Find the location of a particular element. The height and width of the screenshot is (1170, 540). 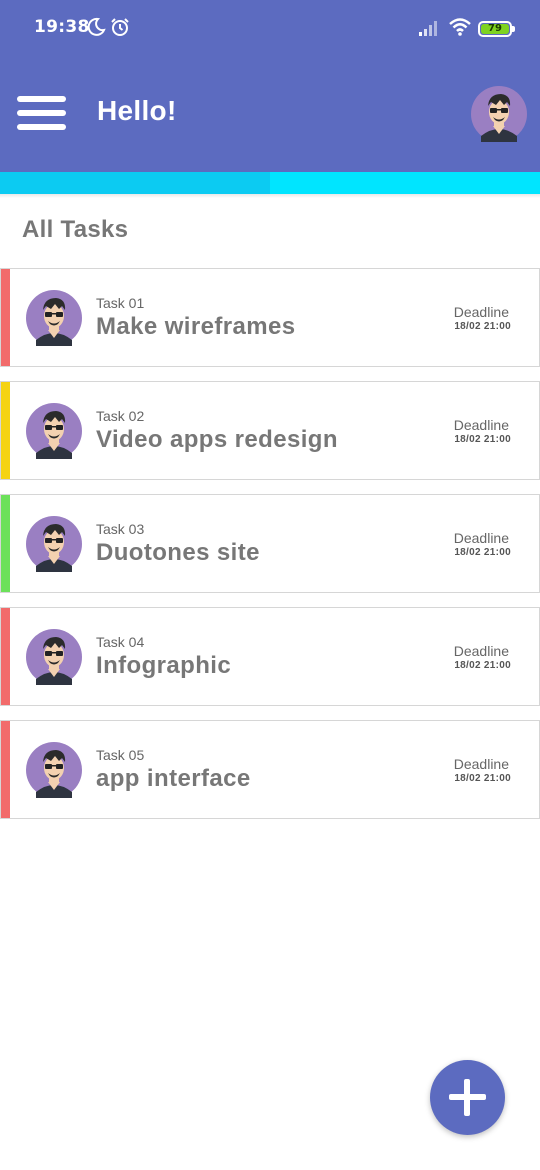

user-avatar is located at coordinates (499, 114).